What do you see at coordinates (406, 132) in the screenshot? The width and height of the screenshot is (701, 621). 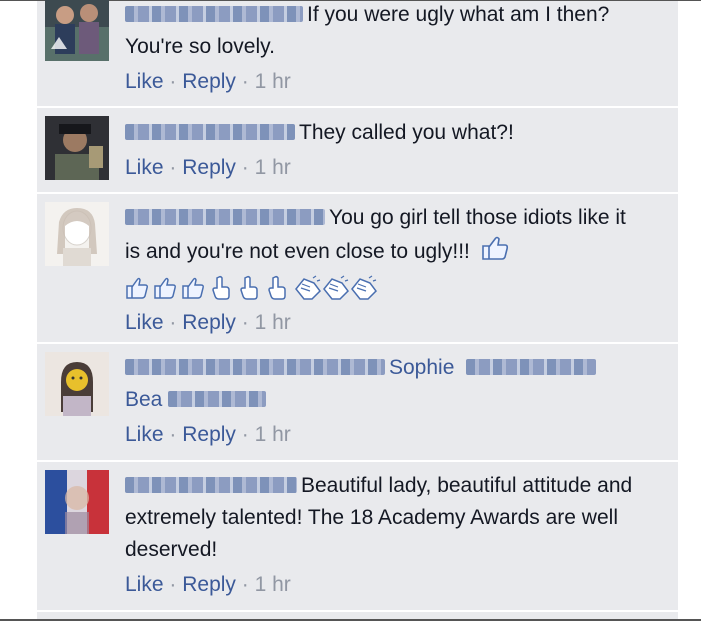 I see `comment-text: They called you what?!` at bounding box center [406, 132].